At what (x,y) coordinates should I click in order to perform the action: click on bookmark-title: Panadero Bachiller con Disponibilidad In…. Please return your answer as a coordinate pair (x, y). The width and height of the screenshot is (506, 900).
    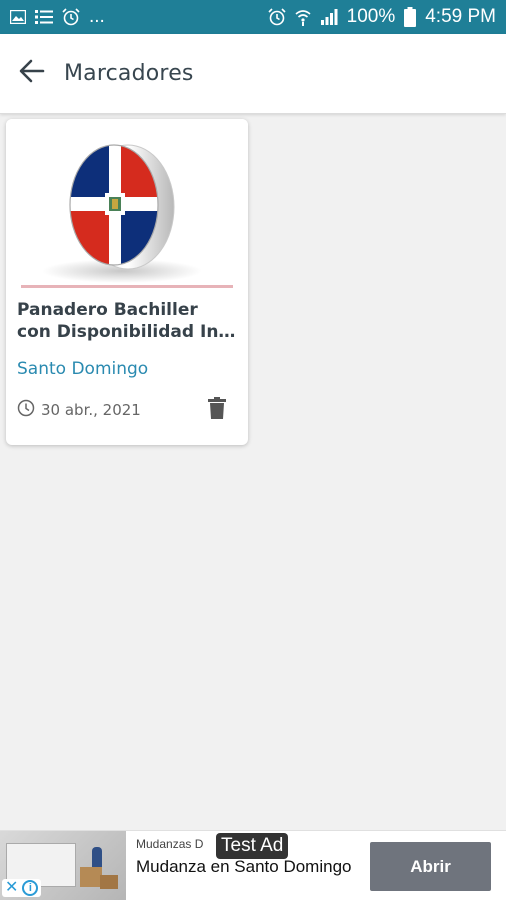
    Looking at the image, I should click on (129, 321).